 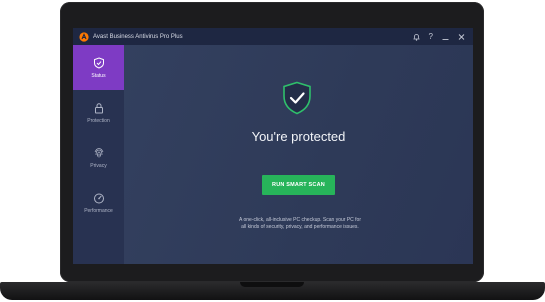 I want to click on sidebar-item-status: Status, so click(x=98, y=67).